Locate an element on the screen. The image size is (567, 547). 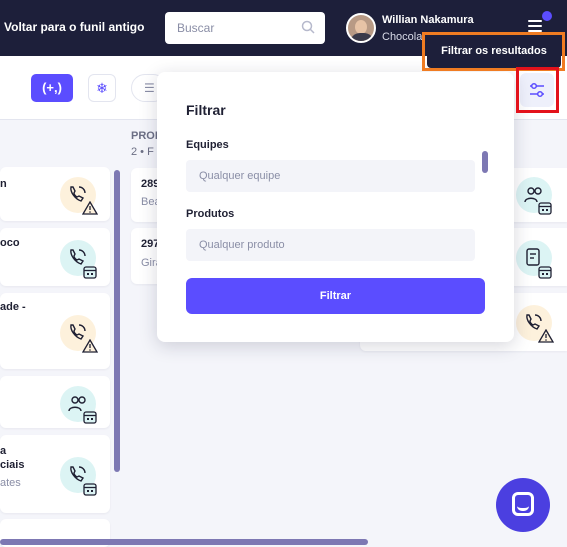
deal-card-title: a is located at coordinates (3, 451).